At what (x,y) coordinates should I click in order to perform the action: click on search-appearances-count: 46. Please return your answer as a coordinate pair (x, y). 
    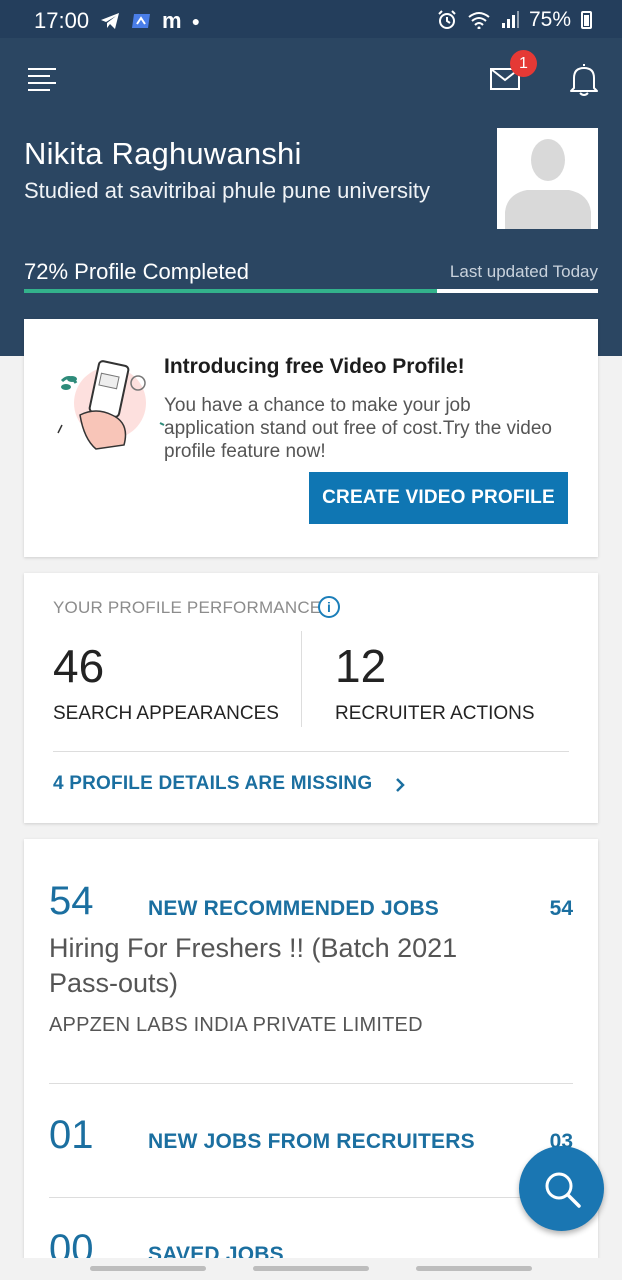
    Looking at the image, I should click on (78, 666).